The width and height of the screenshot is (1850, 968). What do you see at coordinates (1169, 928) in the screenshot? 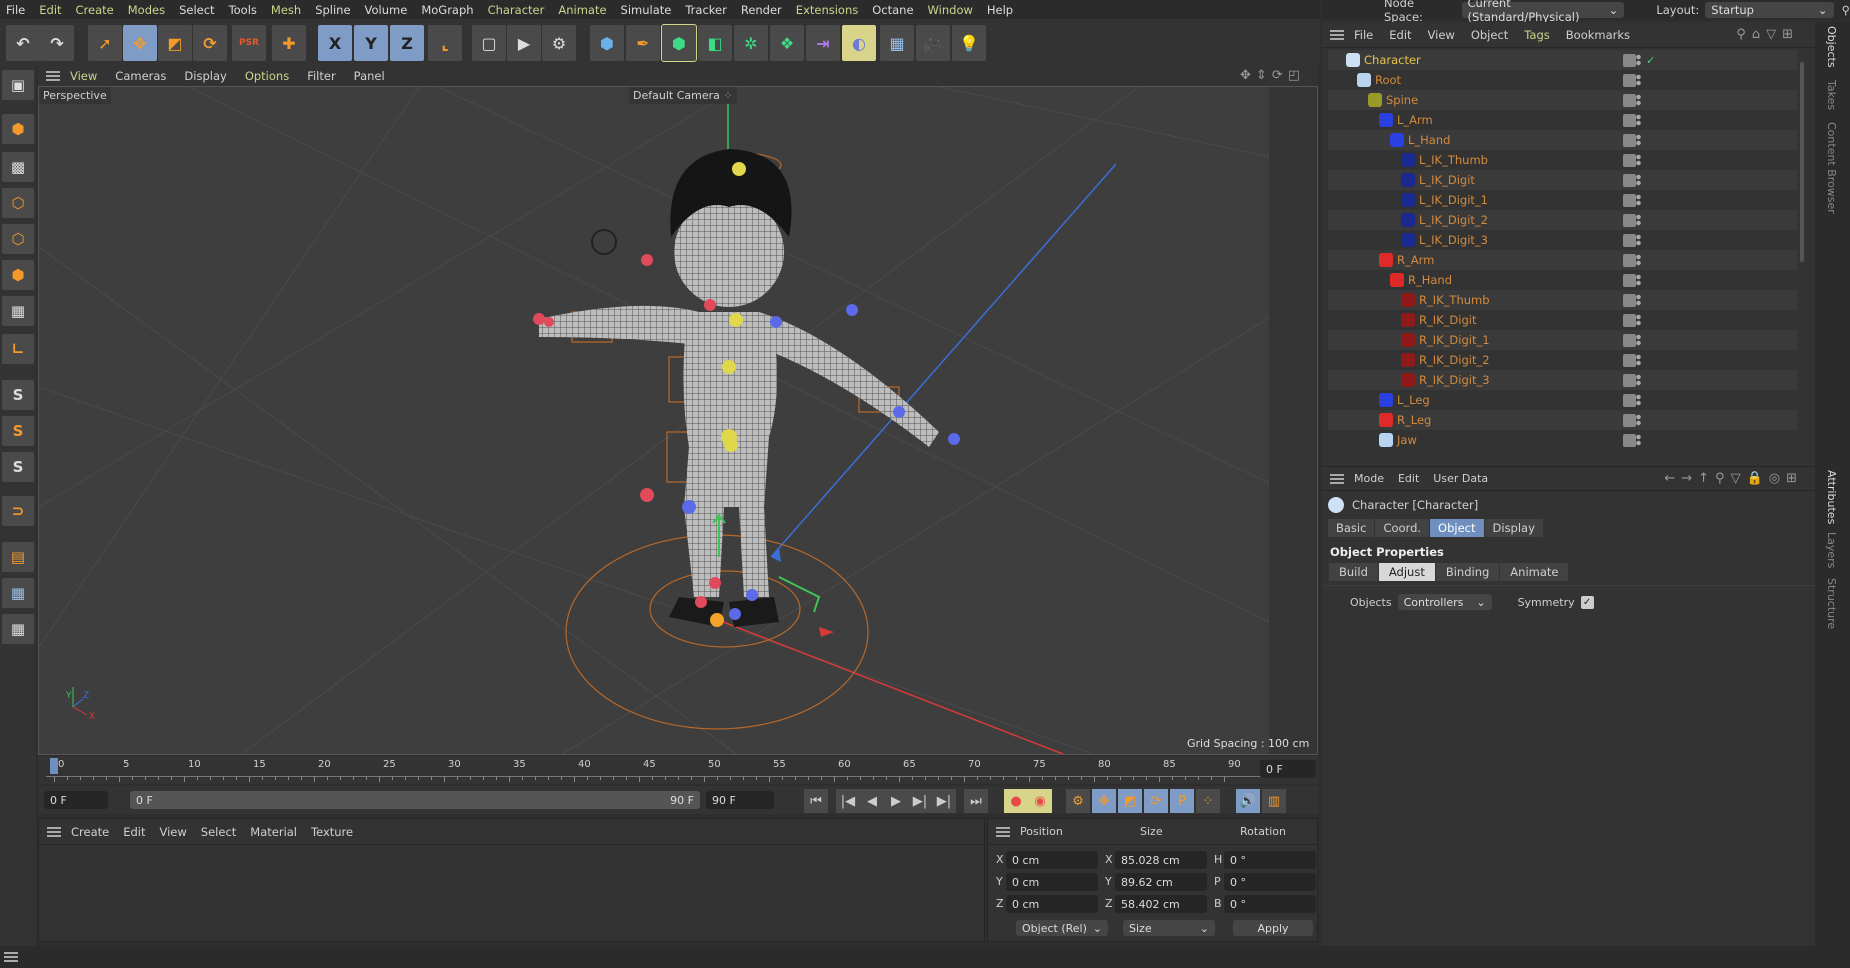
I see `size-mode-dropdown: Size ⌄` at bounding box center [1169, 928].